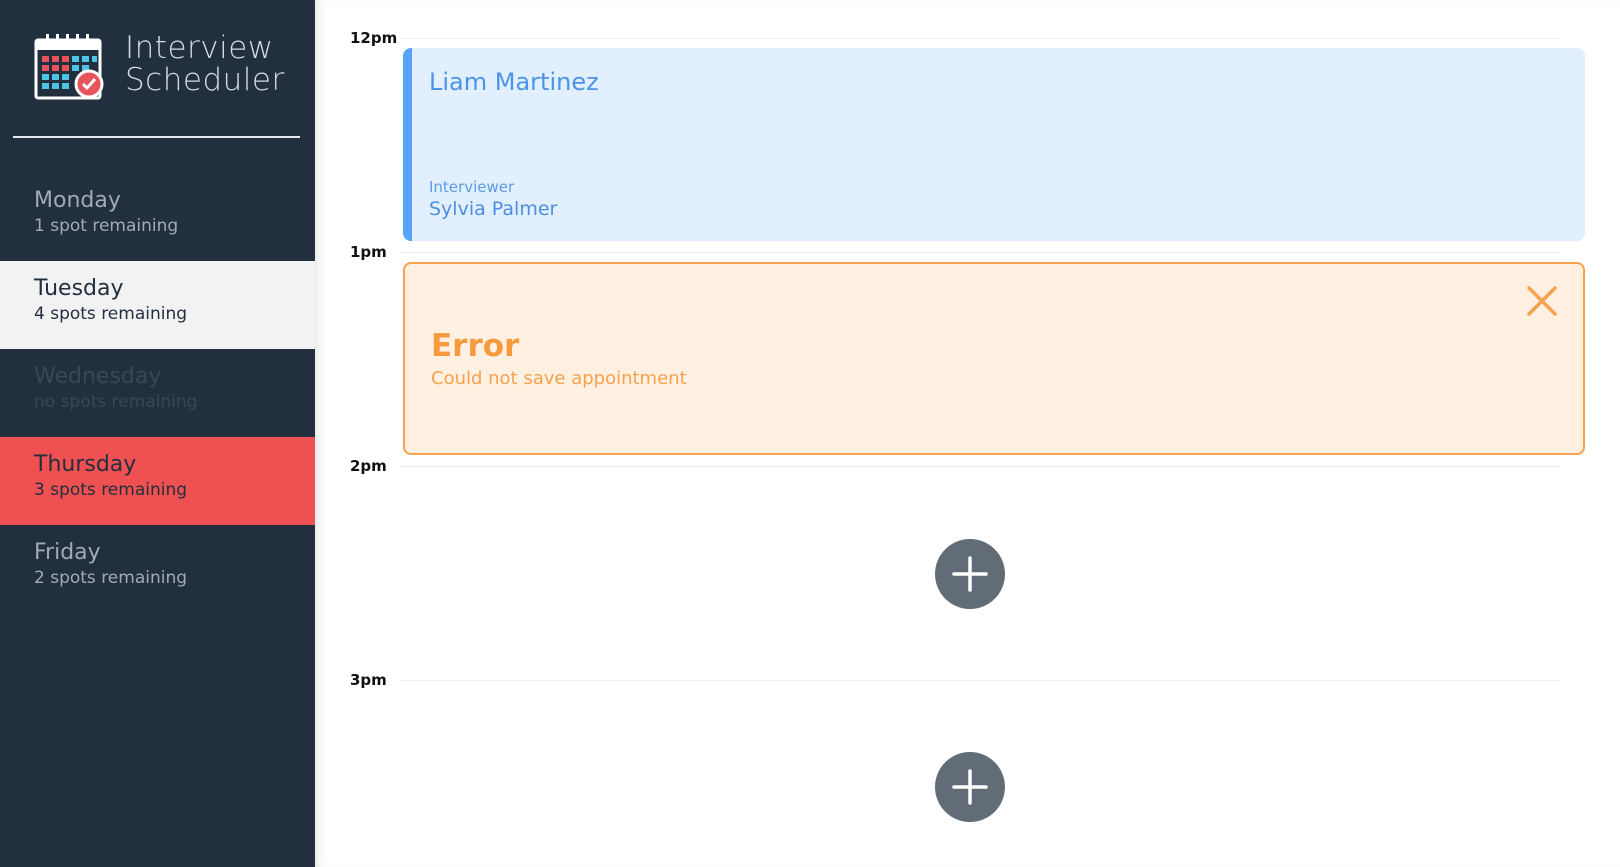 This screenshot has width=1620, height=867. I want to click on time-label-1pm: 1pm, so click(368, 252).